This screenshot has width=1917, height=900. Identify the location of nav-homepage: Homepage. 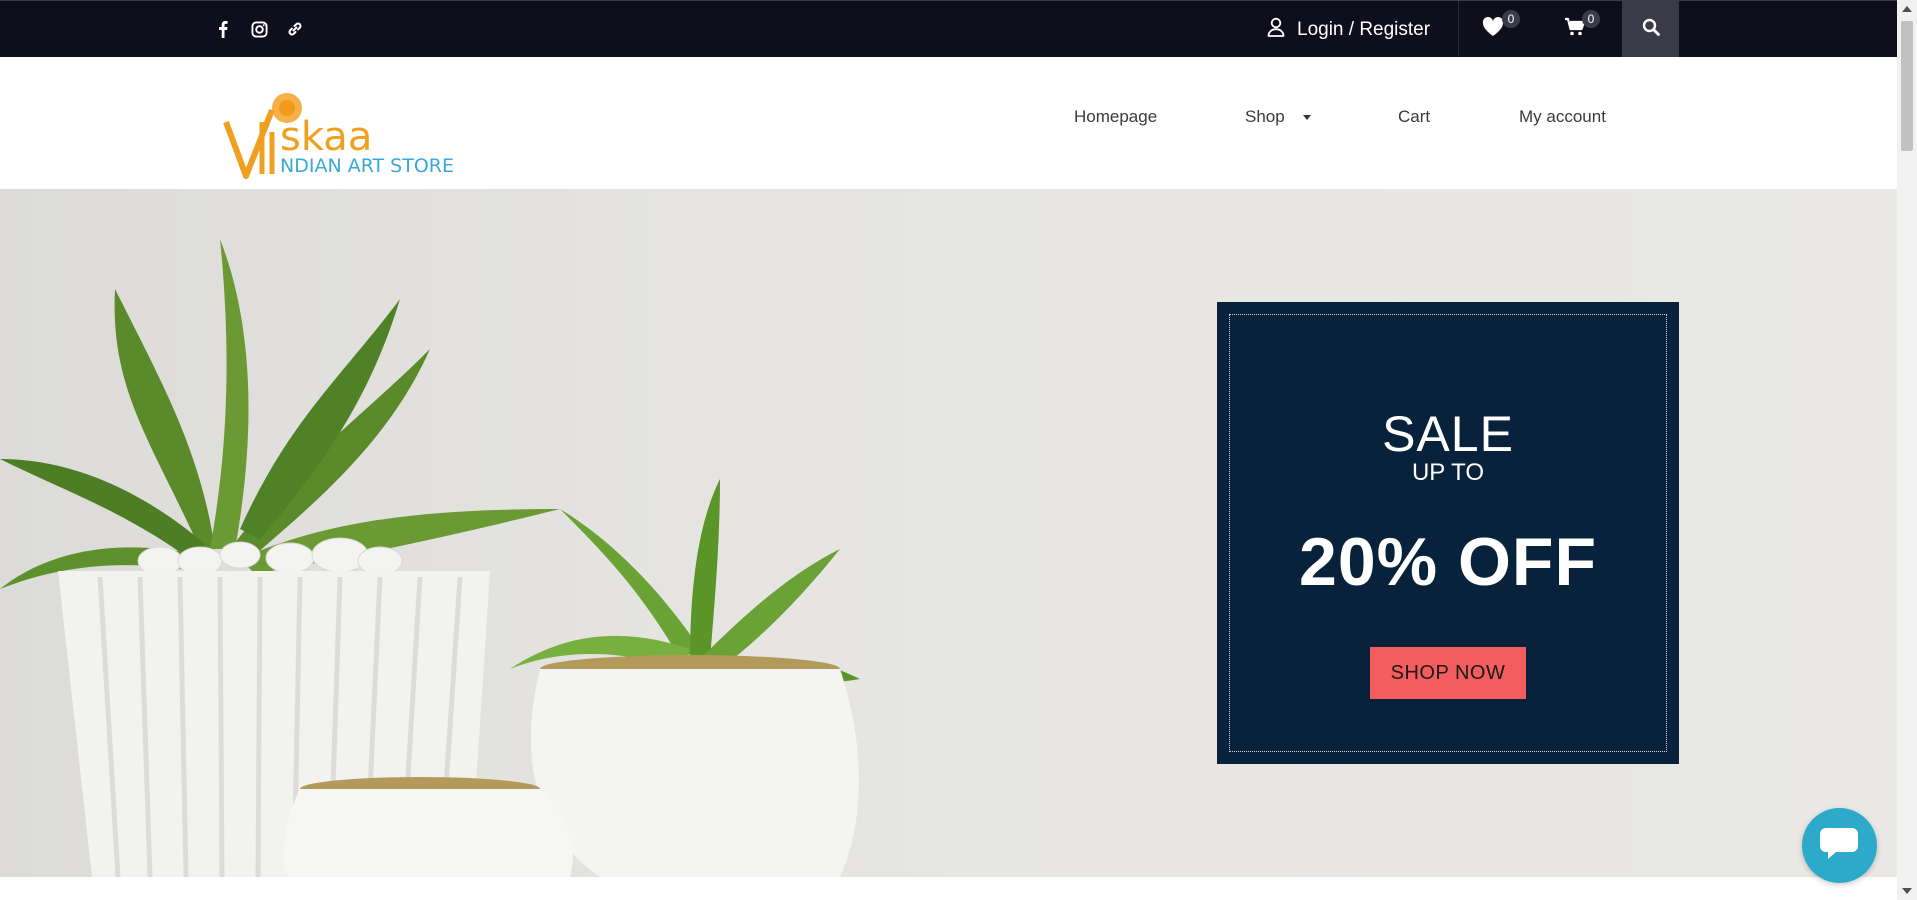
(1115, 117).